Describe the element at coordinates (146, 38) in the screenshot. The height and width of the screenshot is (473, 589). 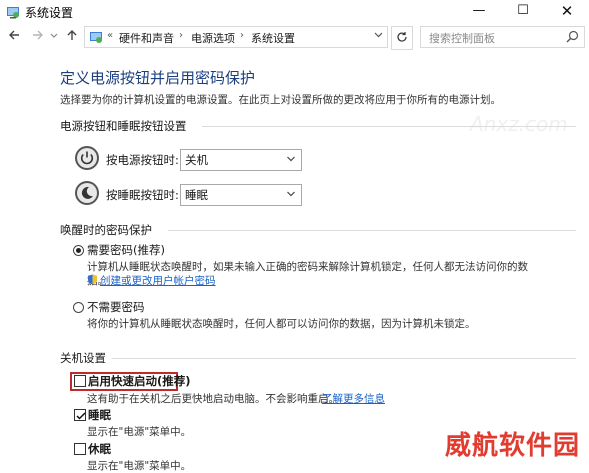
I see `breadcrumb-hardware-sound: 硬件和声音` at that location.